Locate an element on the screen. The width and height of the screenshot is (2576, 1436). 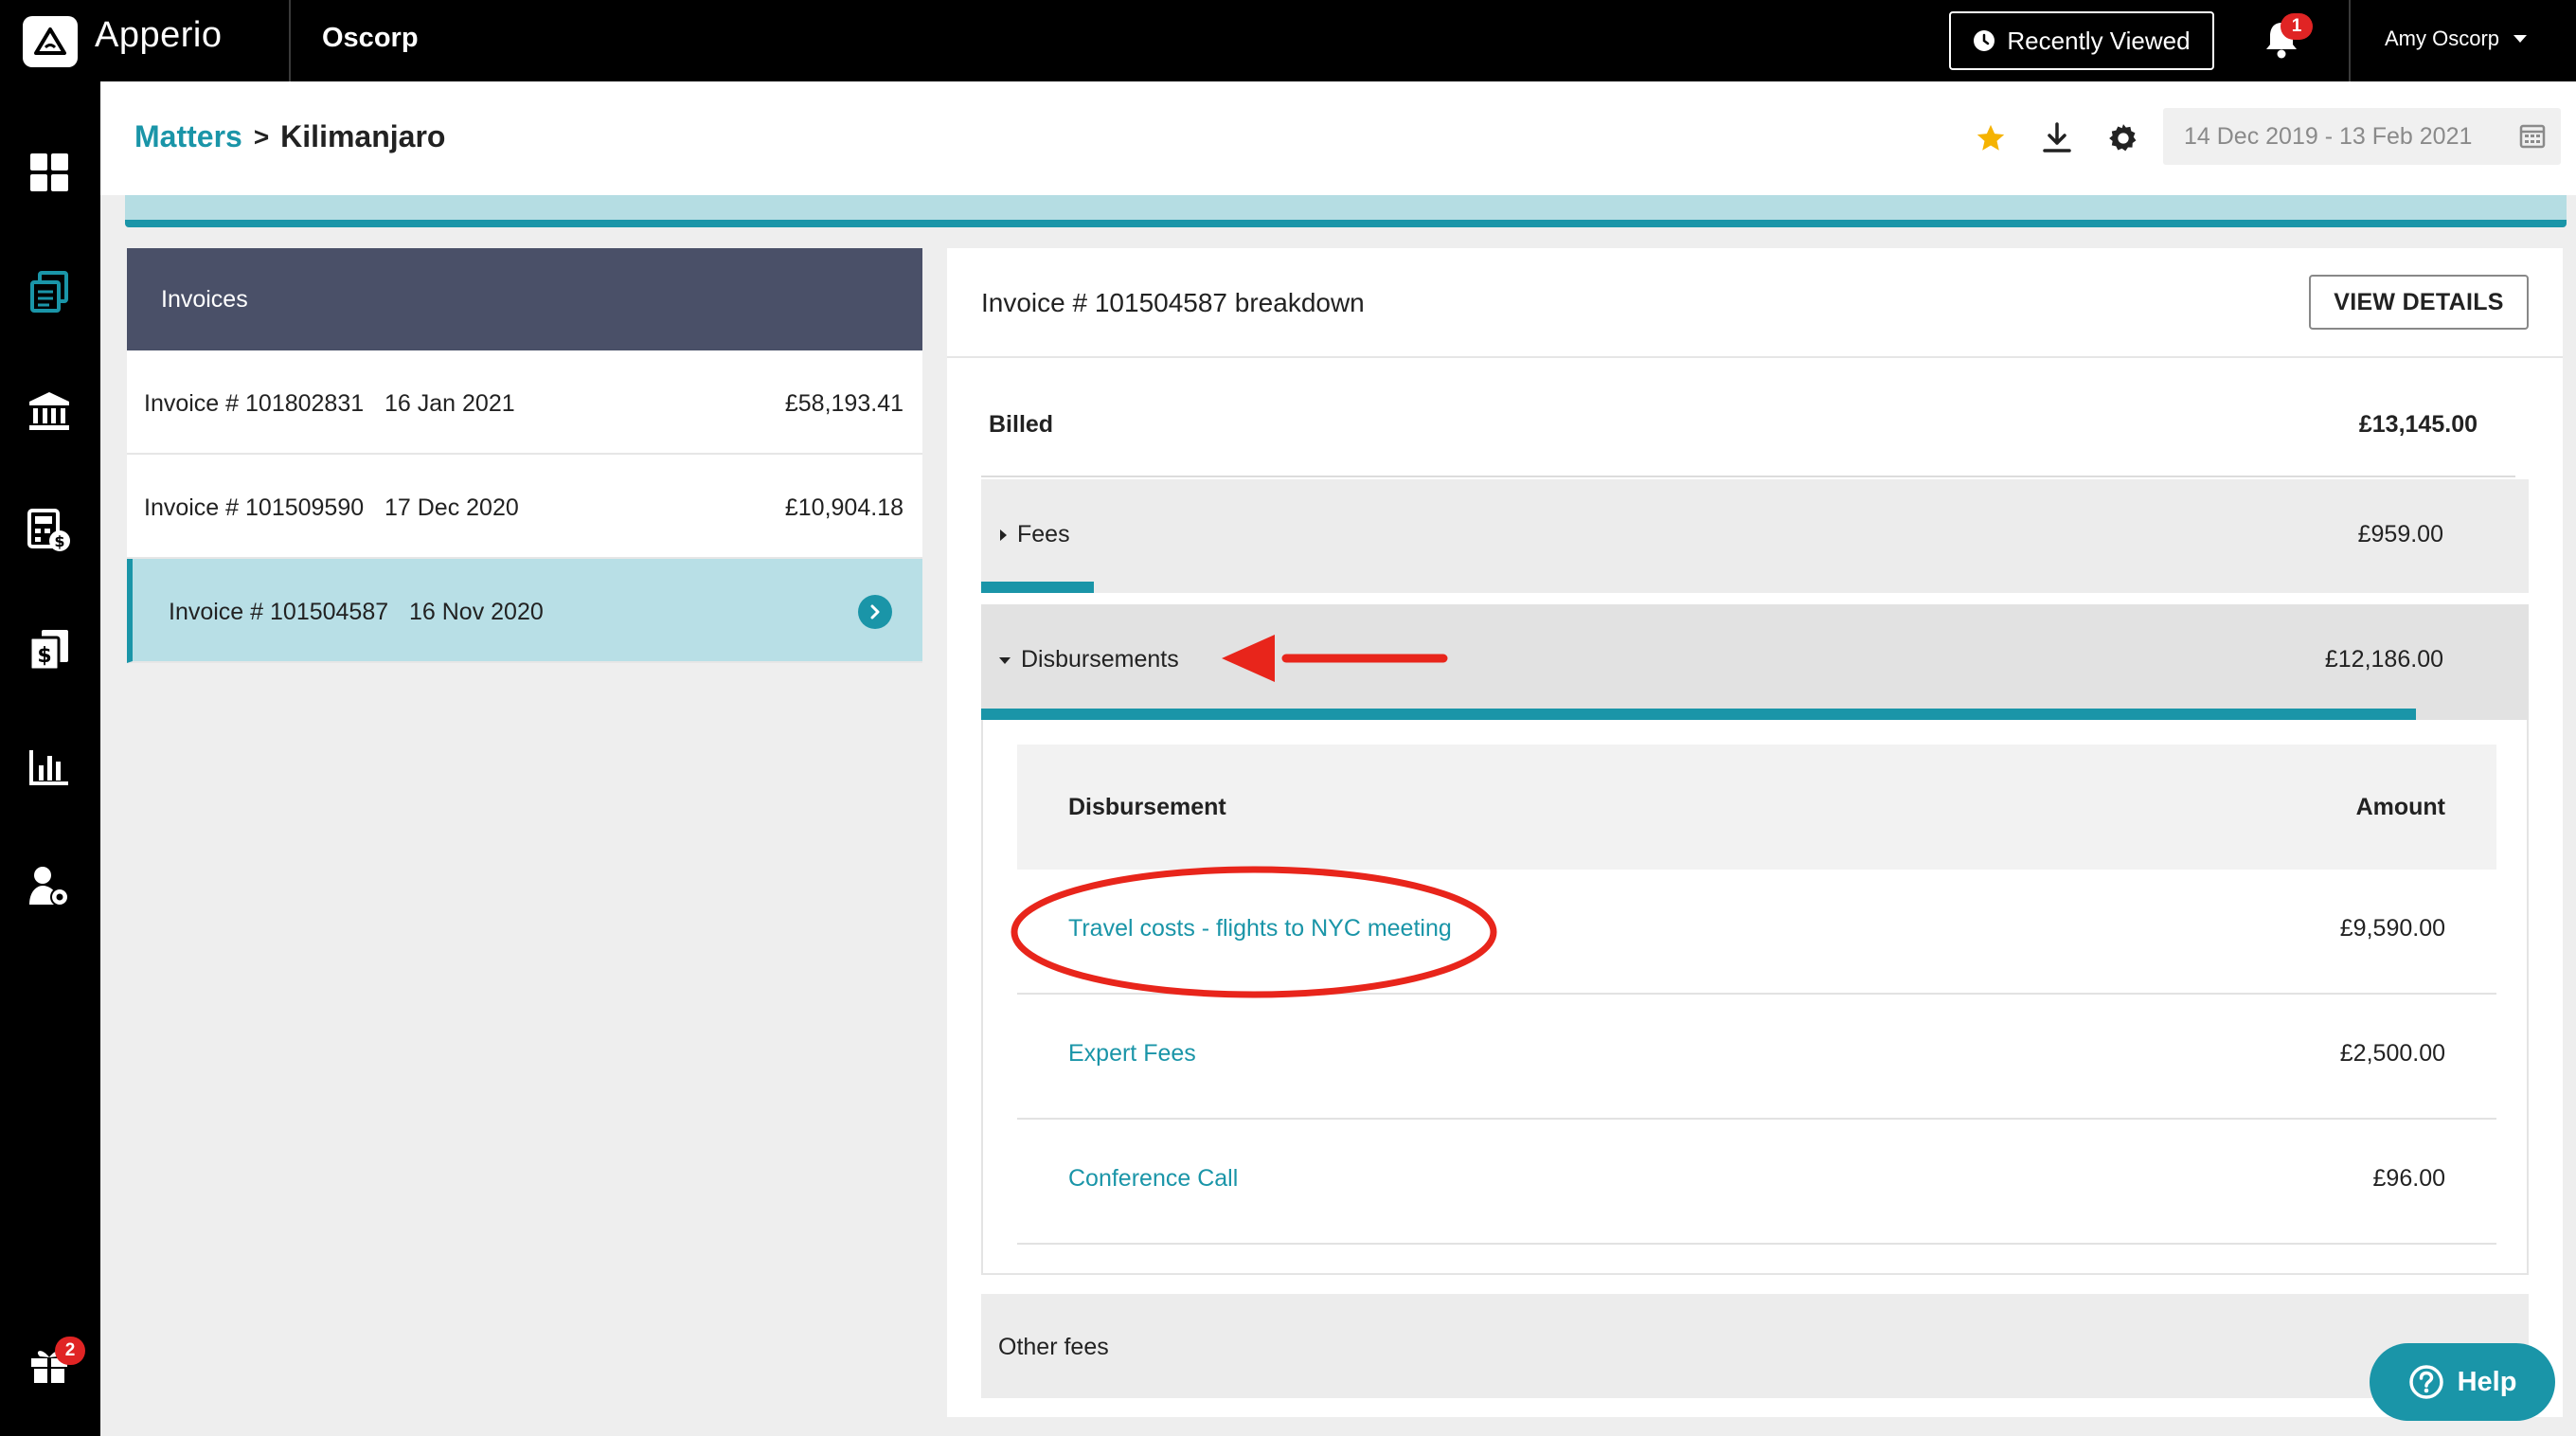
clock-icon is located at coordinates (1984, 40).